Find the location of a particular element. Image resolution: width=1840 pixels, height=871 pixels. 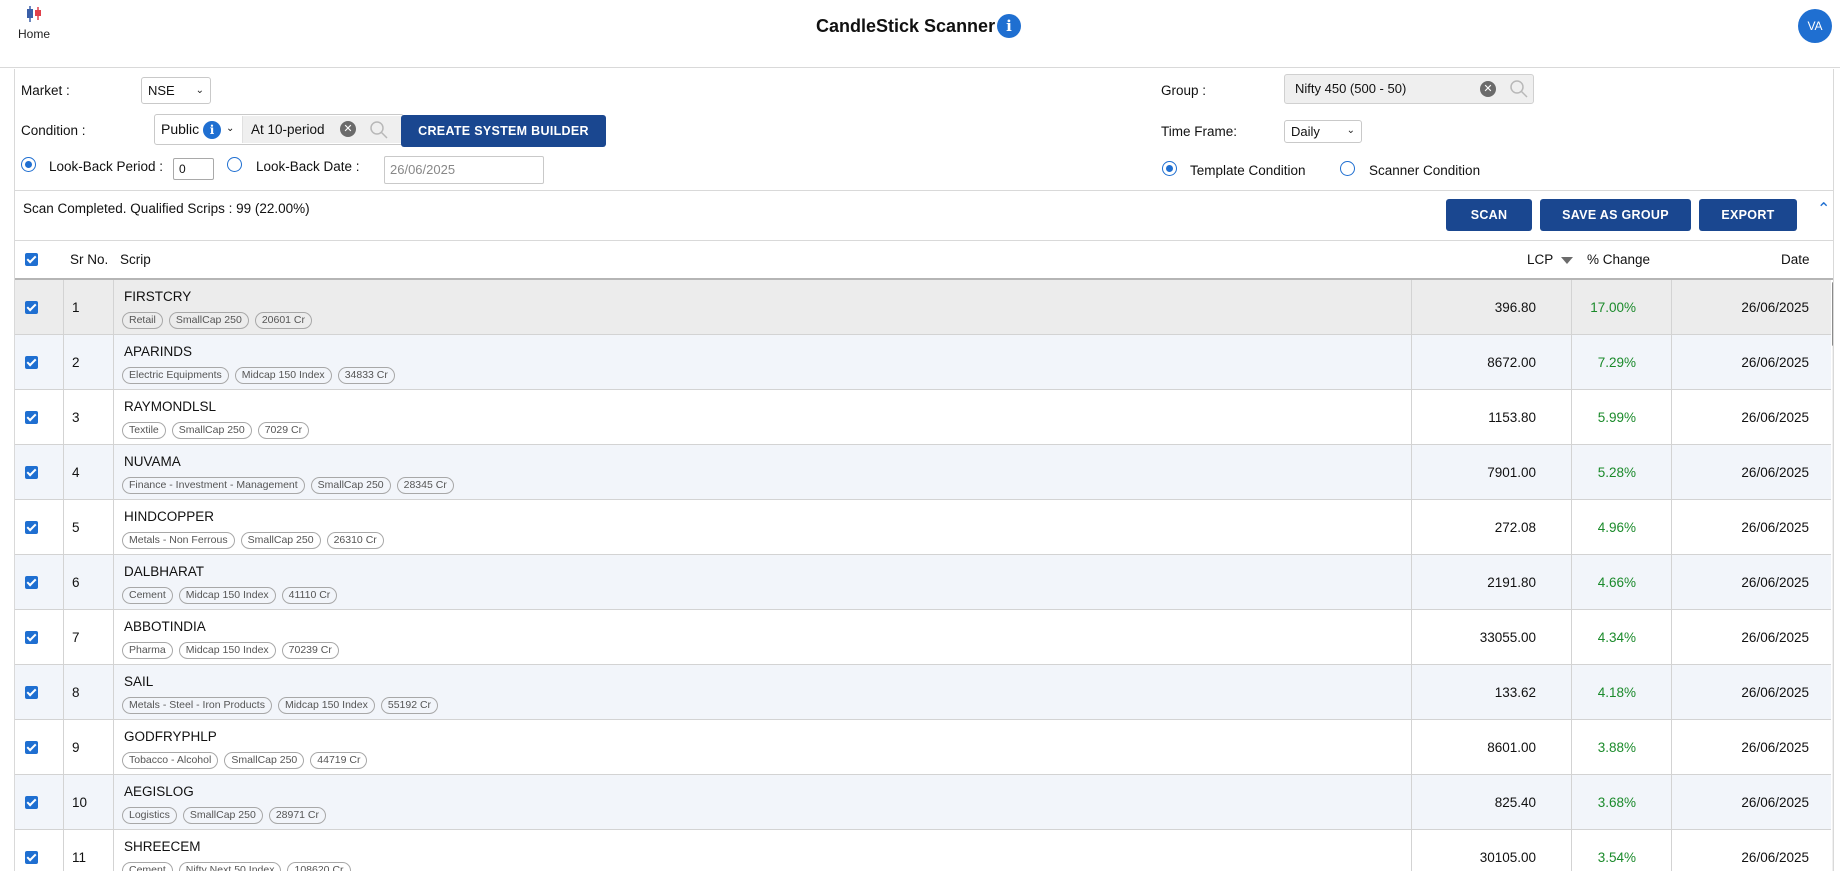

sr-number: 7 is located at coordinates (76, 637).